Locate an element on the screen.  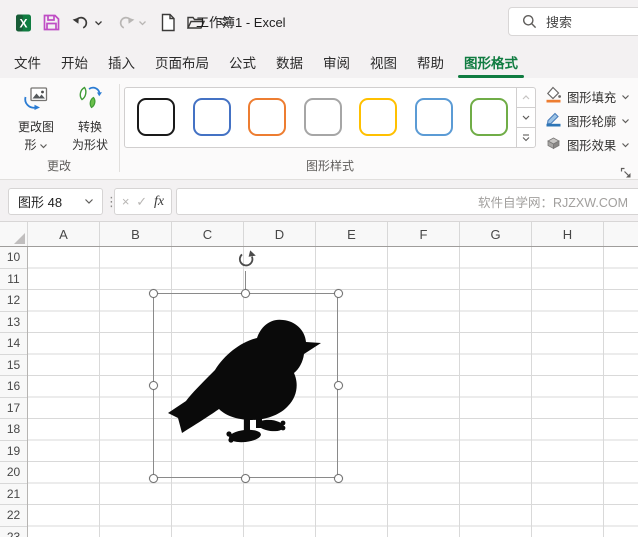
column-header-G: G is located at coordinates (496, 234).